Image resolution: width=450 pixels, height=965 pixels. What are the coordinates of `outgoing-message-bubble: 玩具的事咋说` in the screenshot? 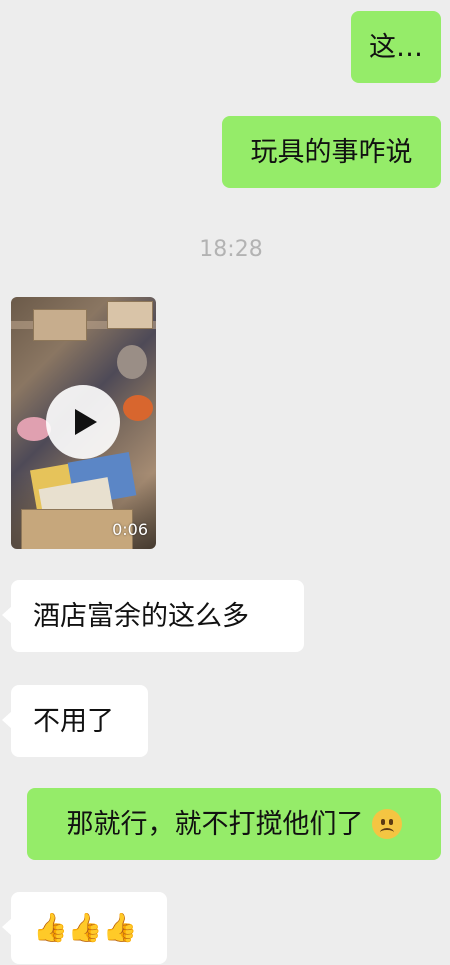 It's located at (331, 152).